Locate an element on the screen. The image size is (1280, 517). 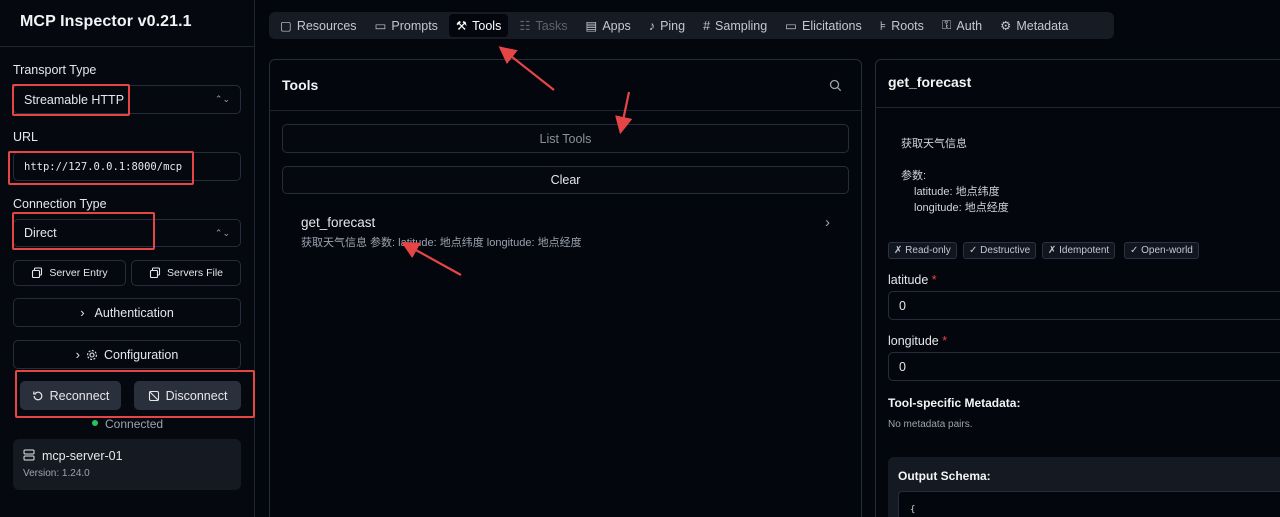
metadata-title: Tool-specific Metadata: is located at coordinates (954, 403).